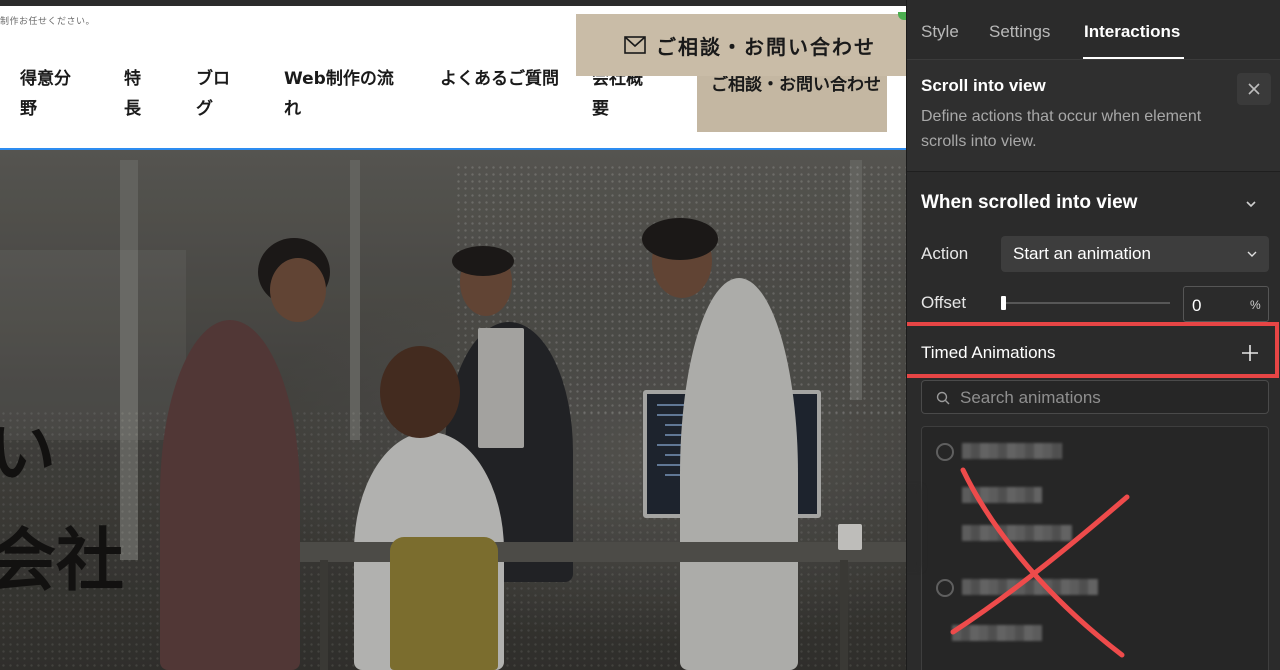 Image resolution: width=1280 pixels, height=670 pixels. I want to click on tab-settings: Settings, so click(1019, 32).